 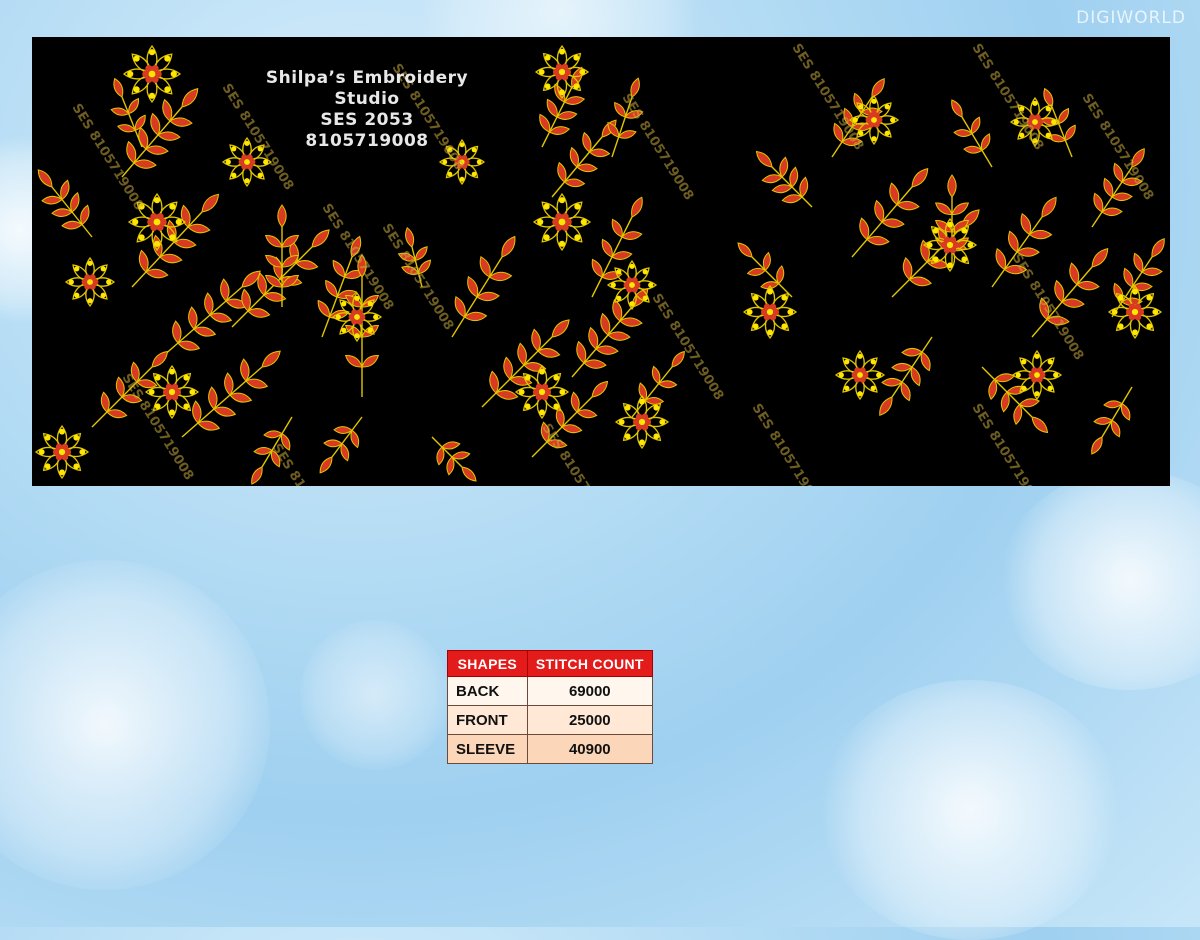 What do you see at coordinates (367, 141) in the screenshot?
I see `studio-phone: 8105719008` at bounding box center [367, 141].